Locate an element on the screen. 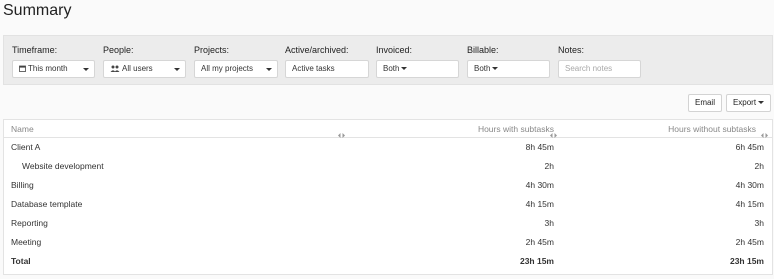  timeframe-filter: Timeframe: is located at coordinates (34, 50).